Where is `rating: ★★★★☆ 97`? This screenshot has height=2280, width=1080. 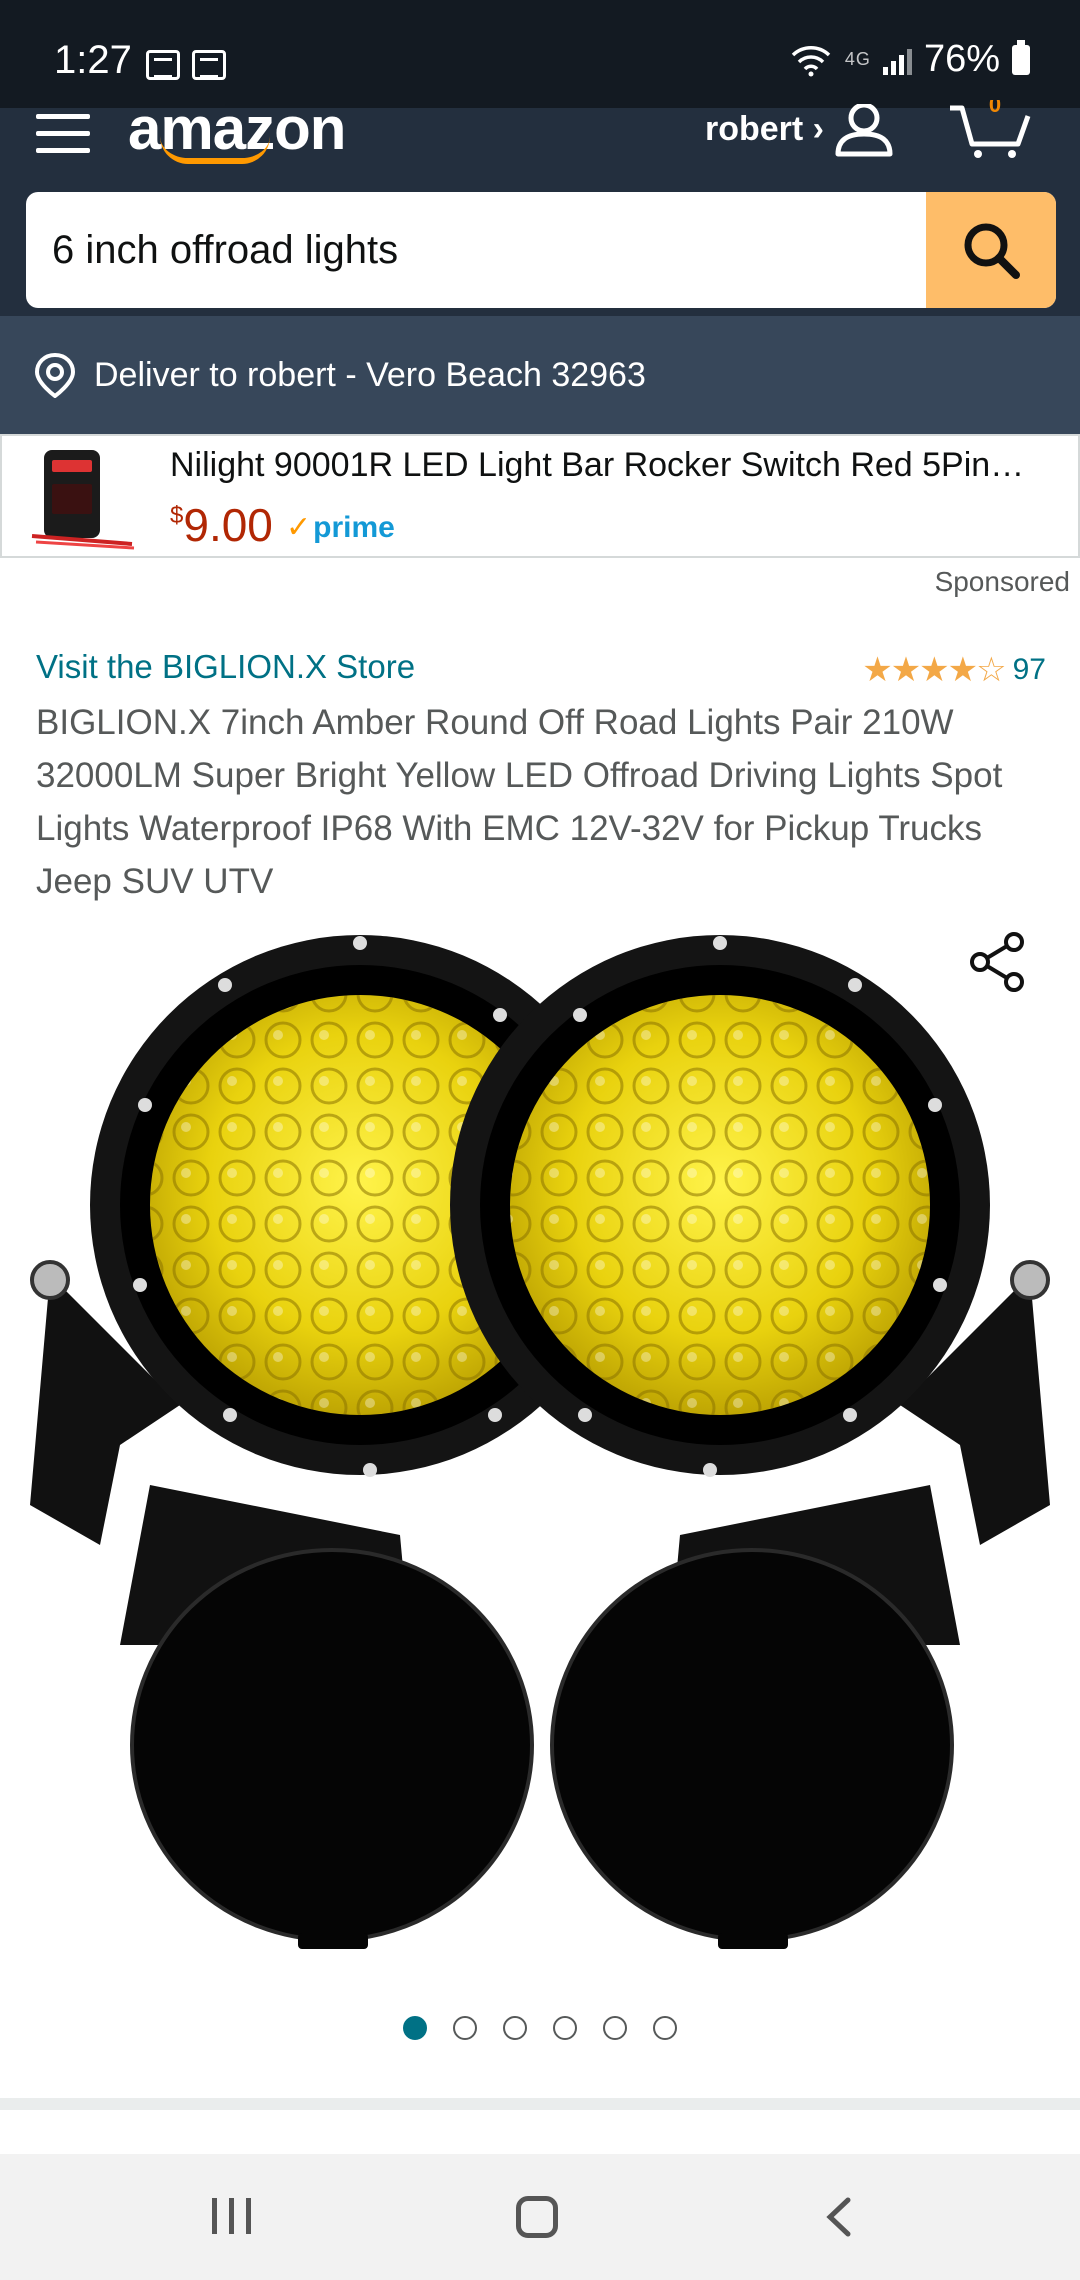 rating: ★★★★☆ 97 is located at coordinates (954, 670).